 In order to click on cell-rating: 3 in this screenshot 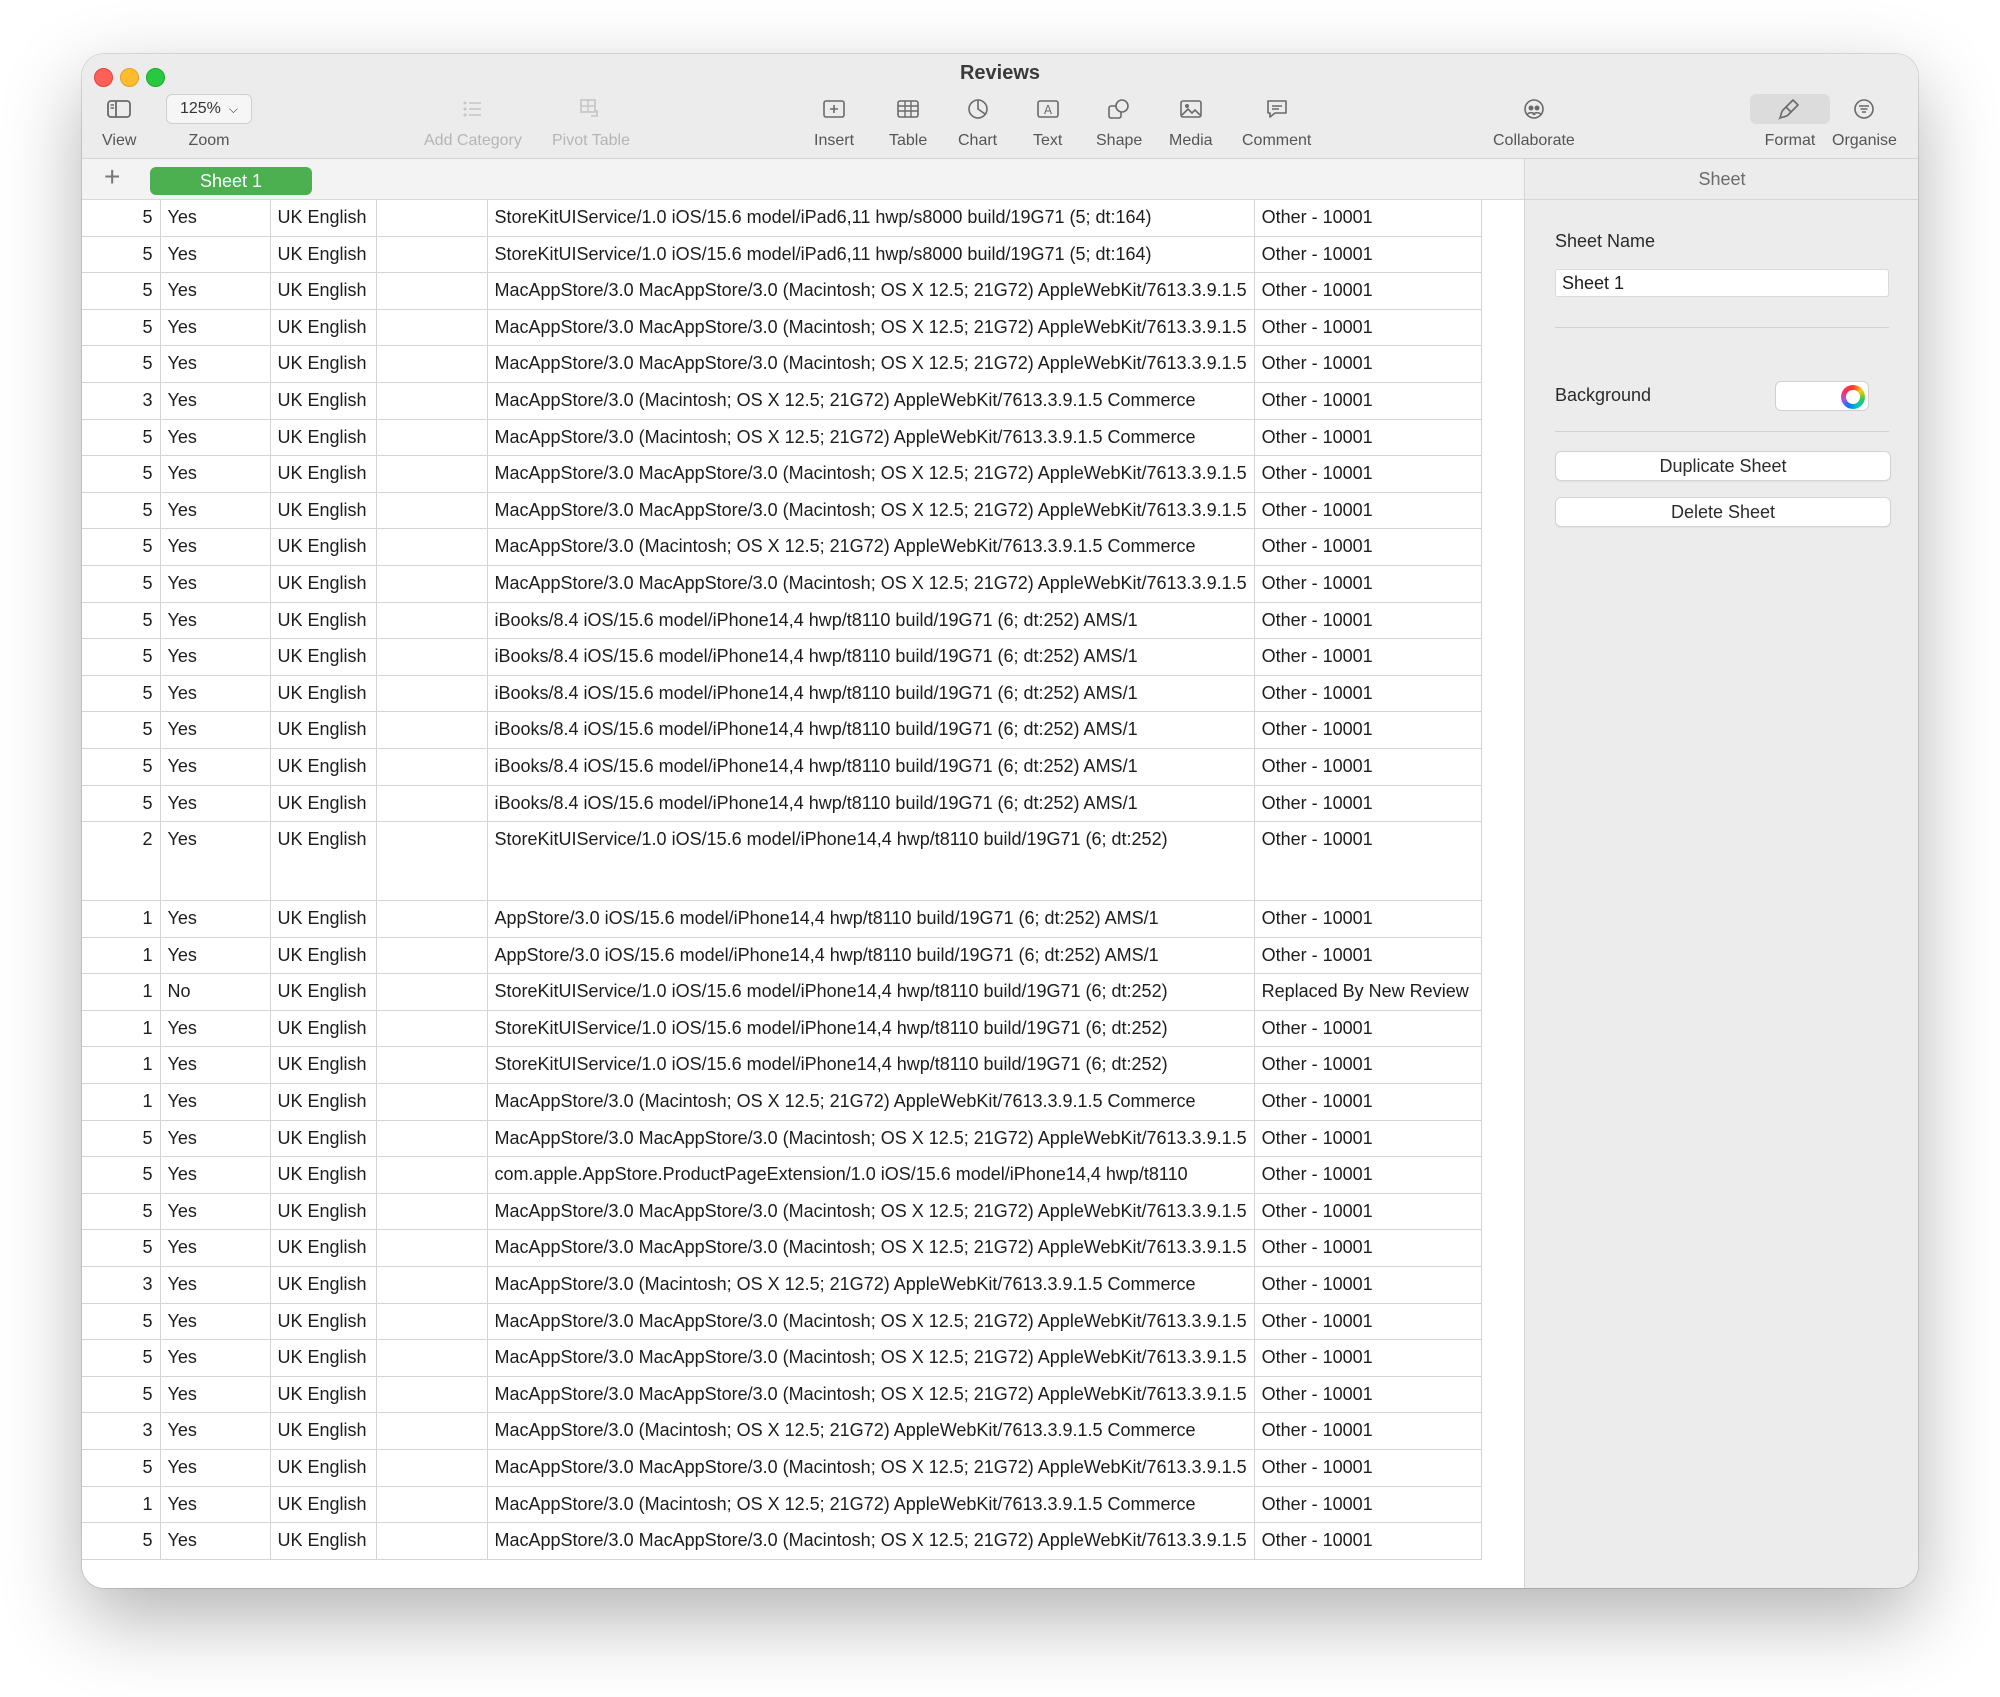, I will do `click(121, 401)`.